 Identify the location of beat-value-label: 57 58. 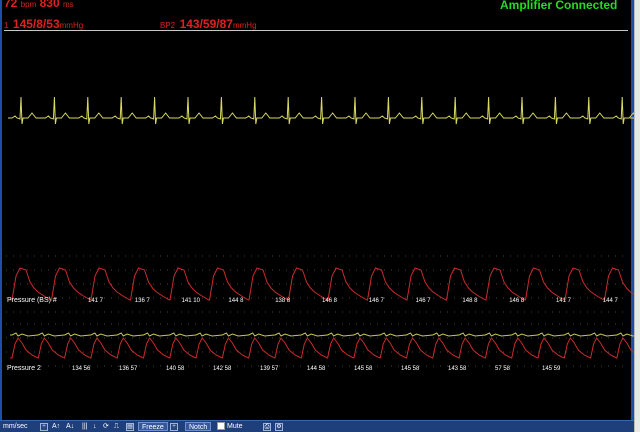
(503, 369).